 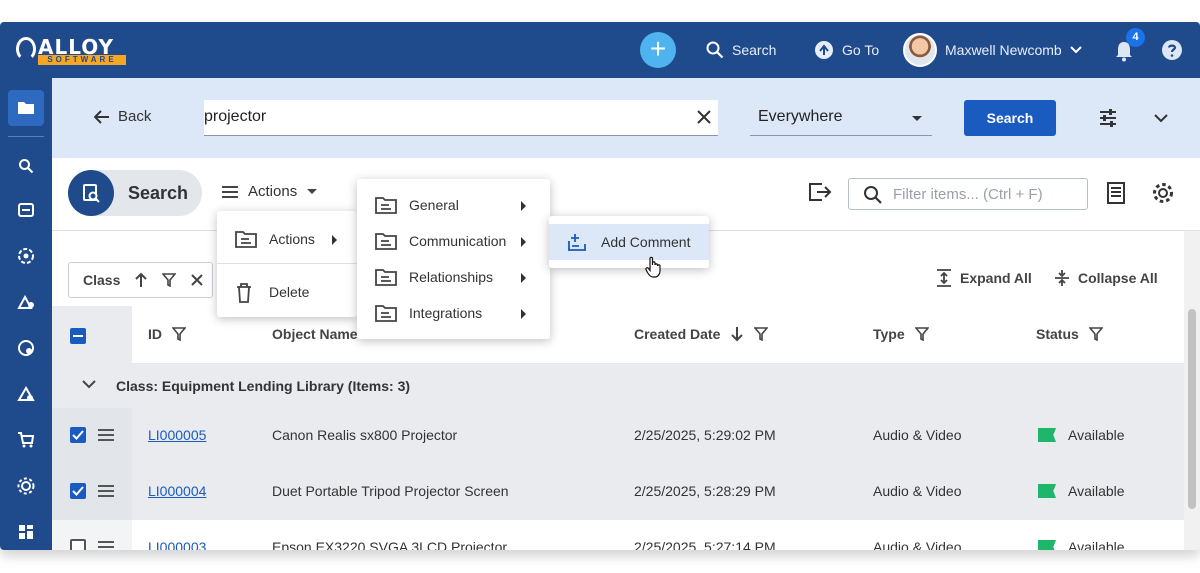 What do you see at coordinates (889, 334) in the screenshot?
I see `column-header-type-label: Type` at bounding box center [889, 334].